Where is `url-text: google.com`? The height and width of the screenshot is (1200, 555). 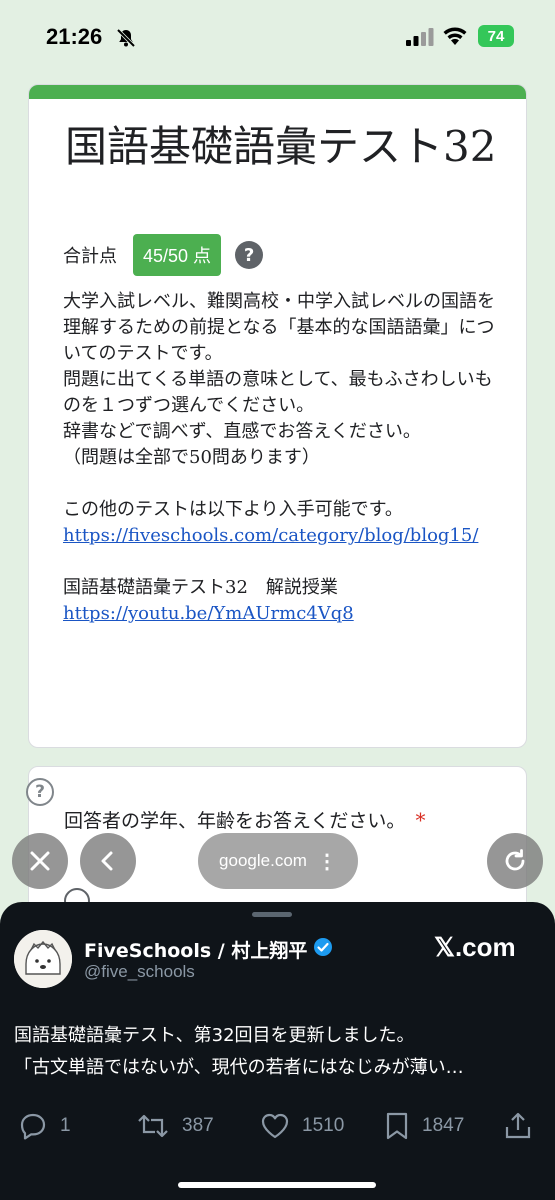 url-text: google.com is located at coordinates (263, 860).